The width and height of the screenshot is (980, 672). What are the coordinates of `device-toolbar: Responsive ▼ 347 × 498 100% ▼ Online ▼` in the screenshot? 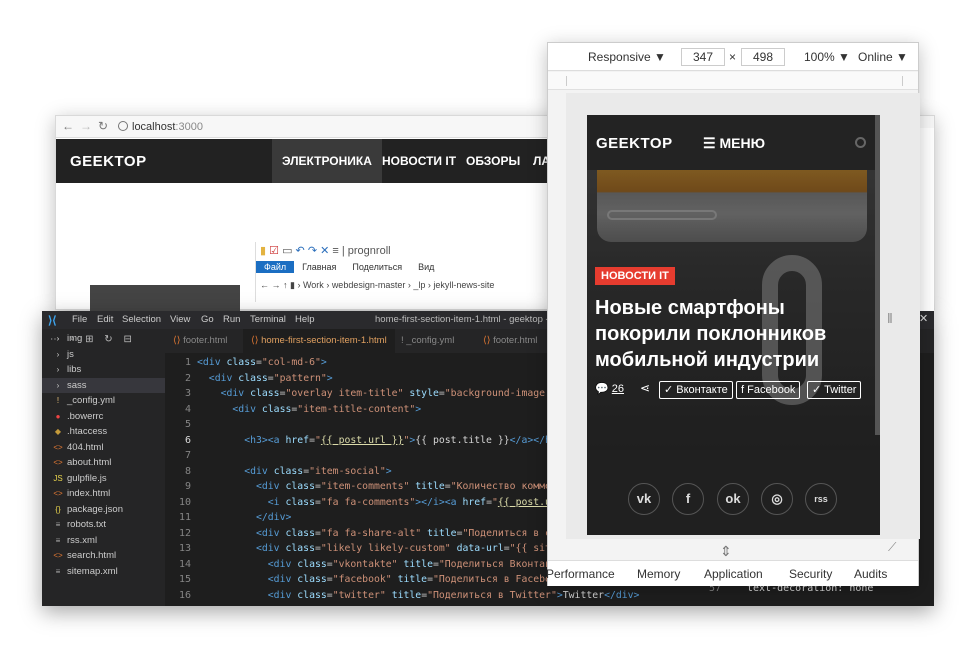 It's located at (733, 57).